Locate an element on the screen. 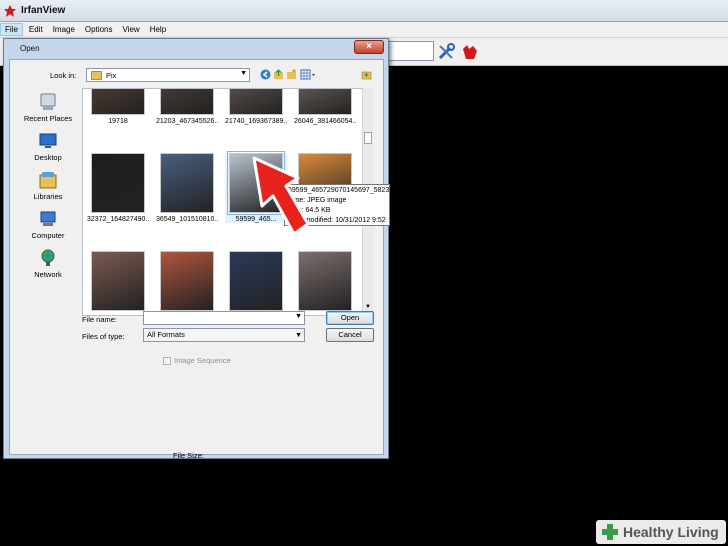 This screenshot has width=728, height=546. libraries-icon is located at coordinates (48, 180).